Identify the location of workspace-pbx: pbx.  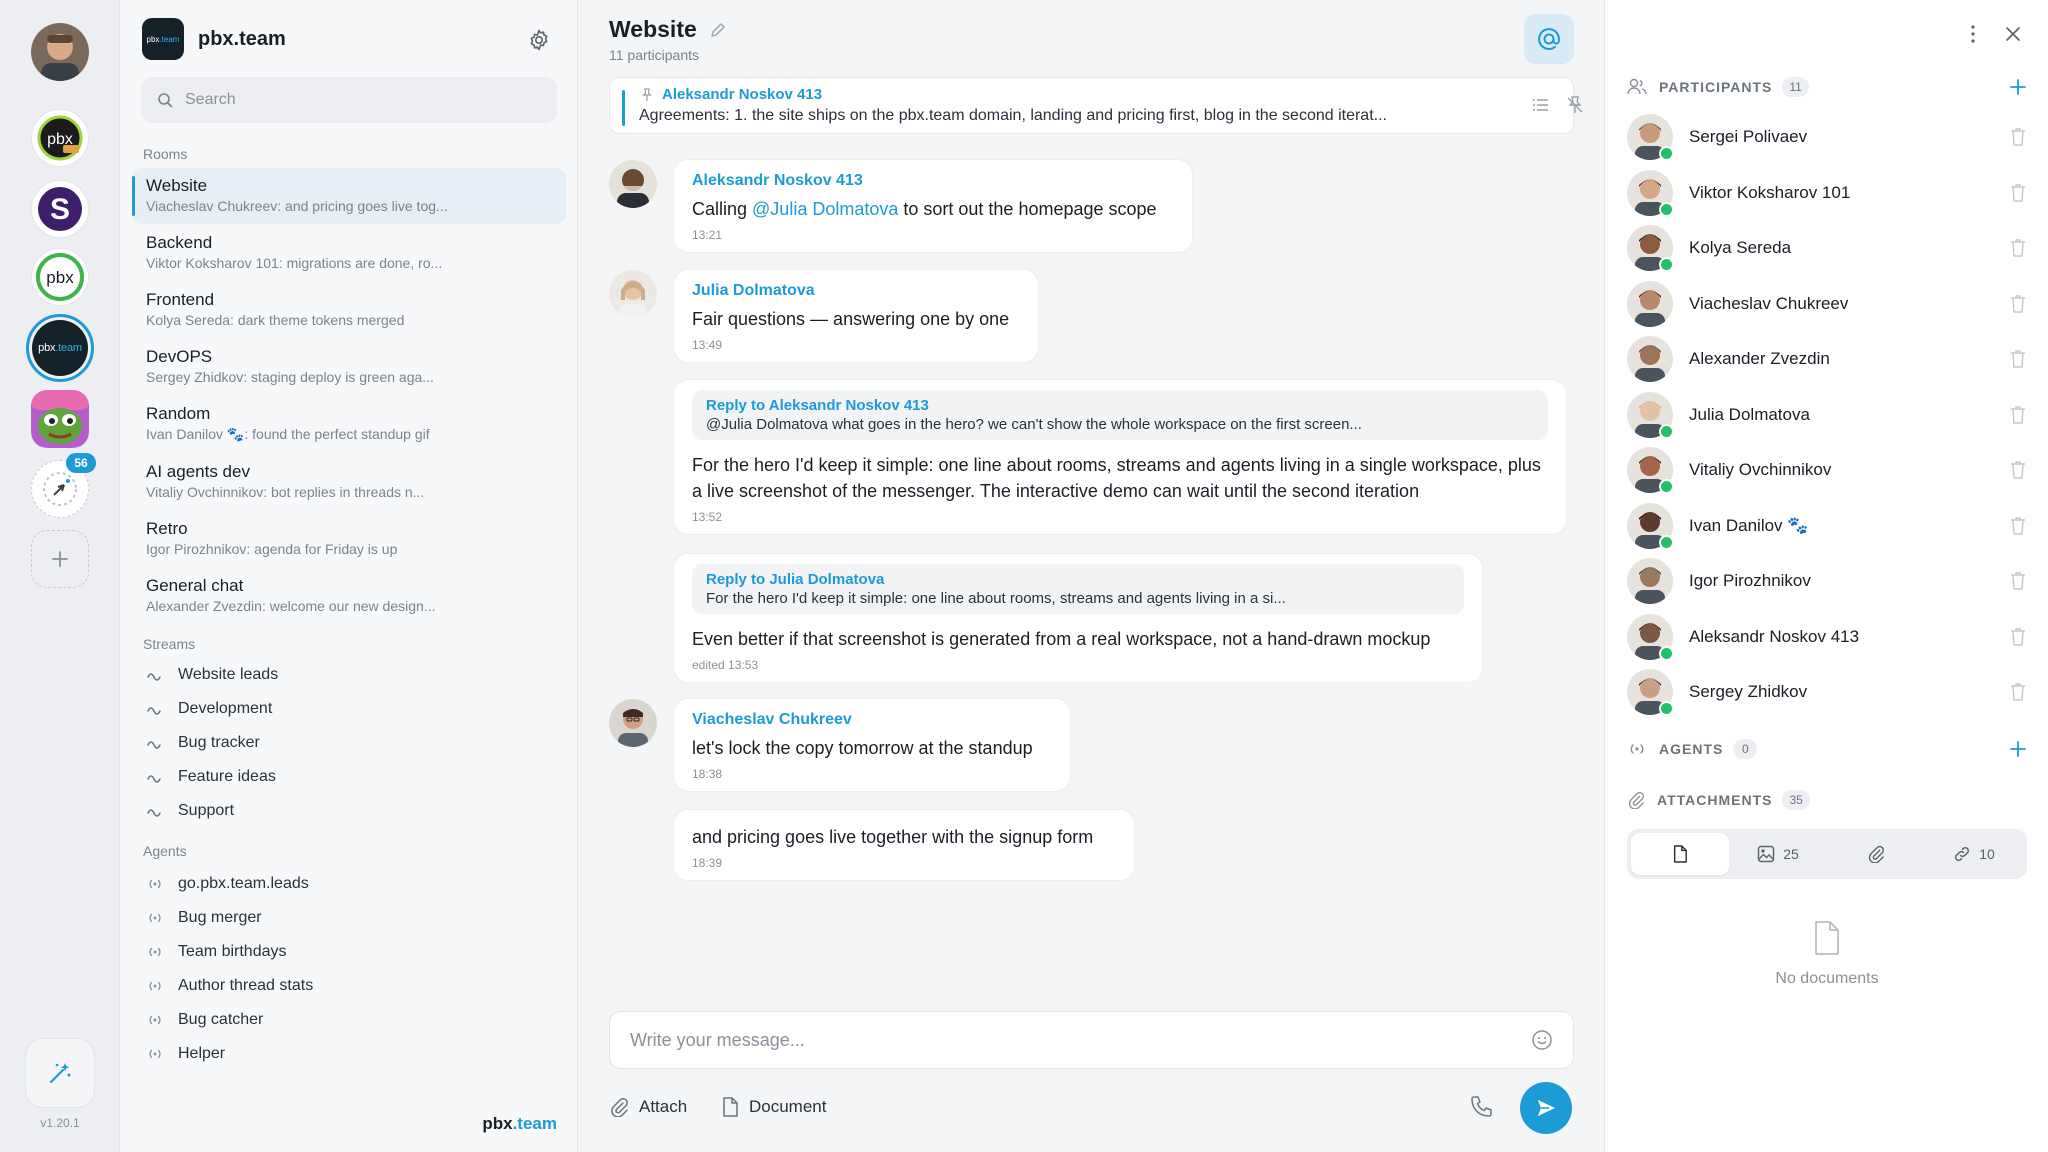
(60, 138).